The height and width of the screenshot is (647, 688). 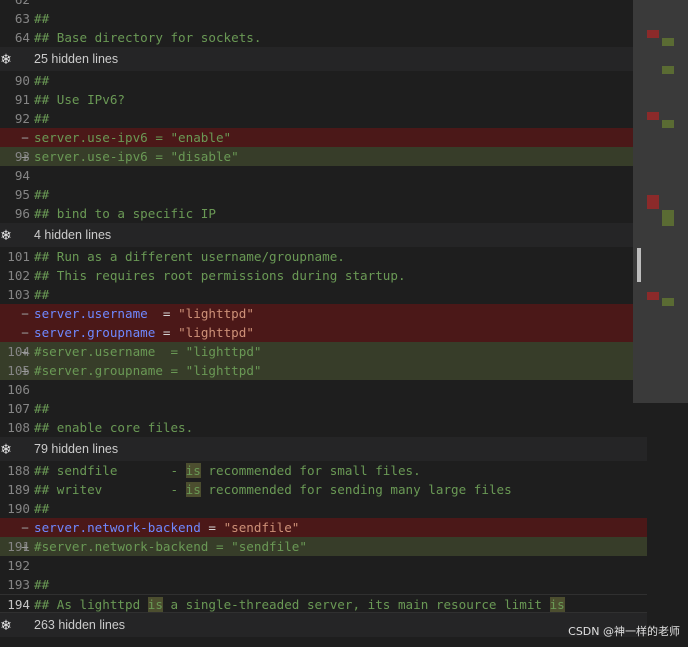 What do you see at coordinates (18, 565) in the screenshot?
I see `line-number: 192` at bounding box center [18, 565].